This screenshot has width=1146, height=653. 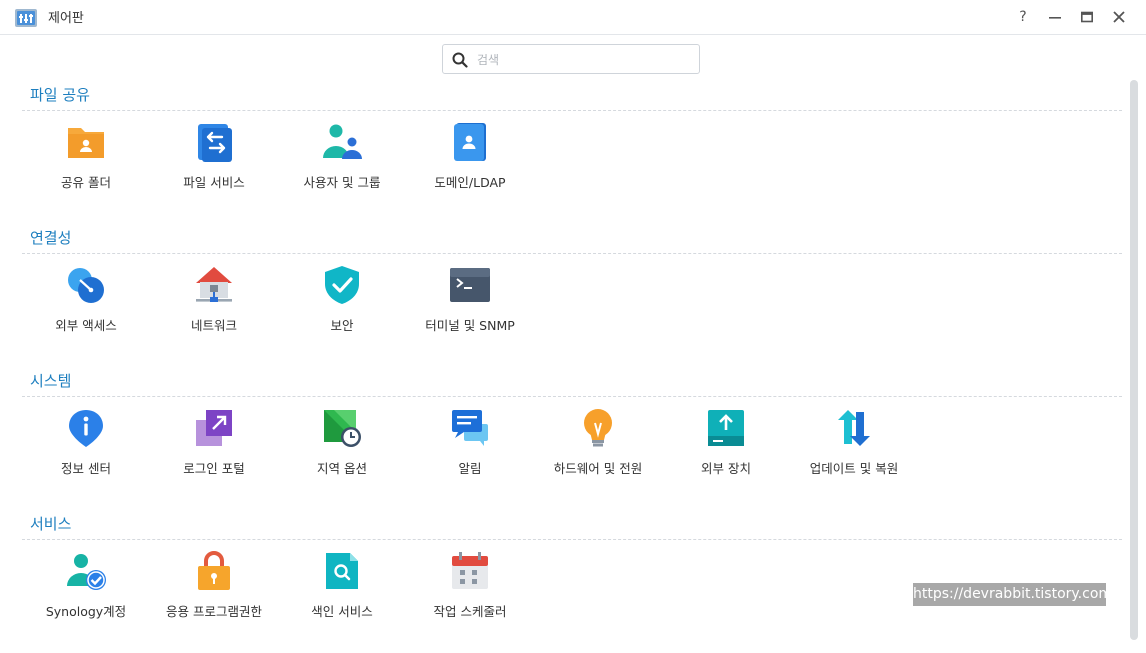 I want to click on item-domain-ldap: 도메인/LDAP, so click(x=470, y=163).